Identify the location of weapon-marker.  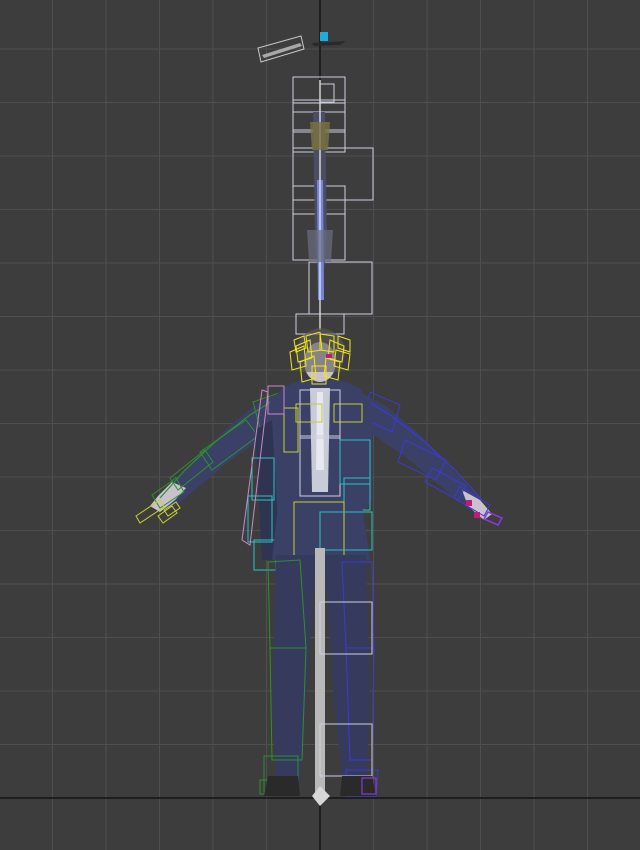
(324, 36).